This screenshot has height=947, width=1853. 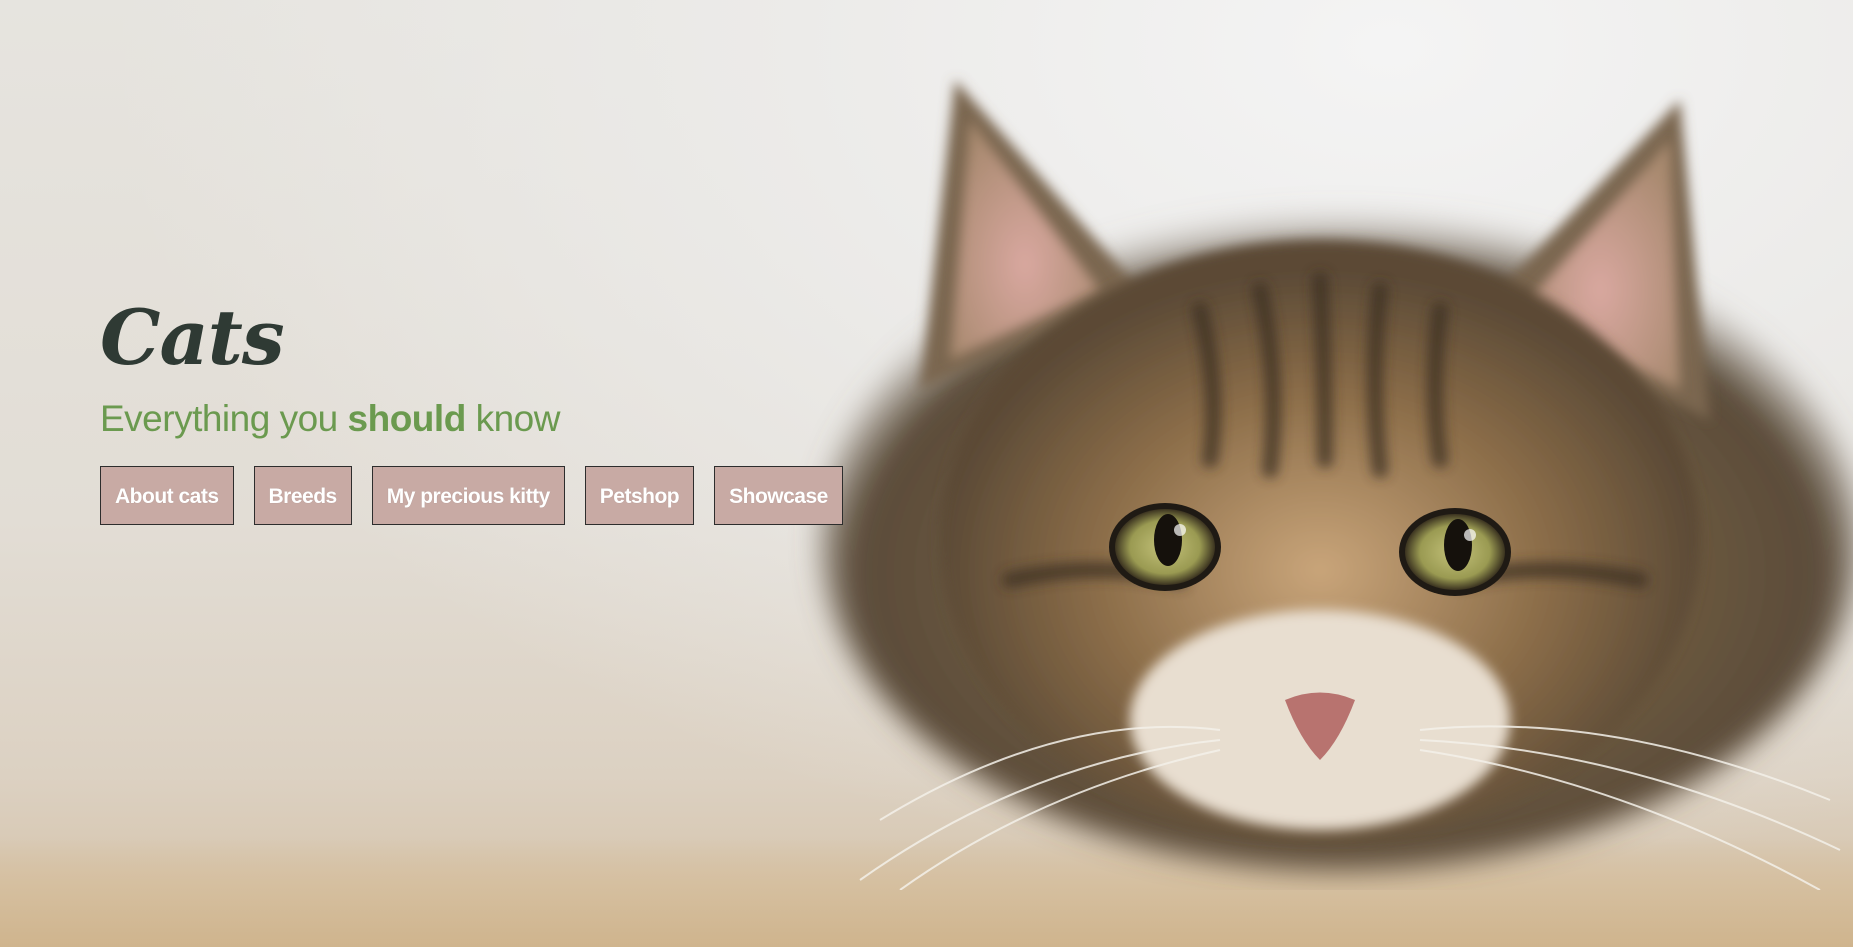 I want to click on nav-button-about-cats: About cats, so click(x=167, y=495).